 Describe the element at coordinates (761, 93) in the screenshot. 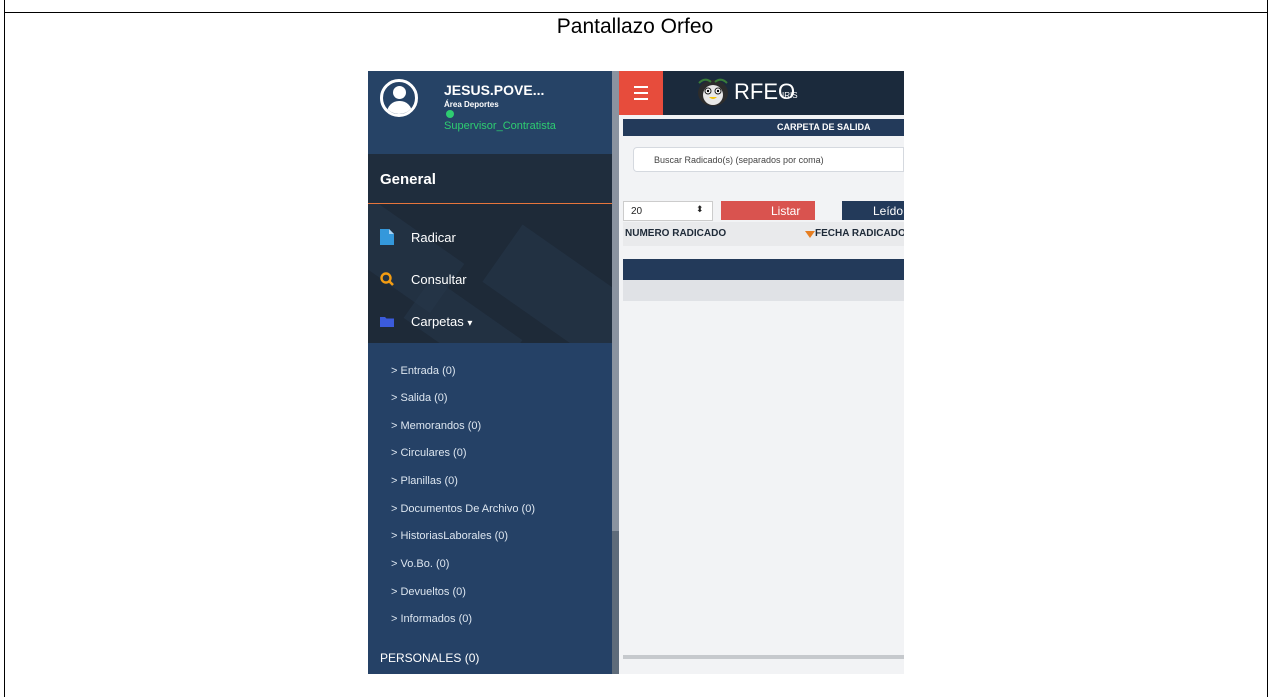

I see `top-navbar: RFEO IRIS` at that location.